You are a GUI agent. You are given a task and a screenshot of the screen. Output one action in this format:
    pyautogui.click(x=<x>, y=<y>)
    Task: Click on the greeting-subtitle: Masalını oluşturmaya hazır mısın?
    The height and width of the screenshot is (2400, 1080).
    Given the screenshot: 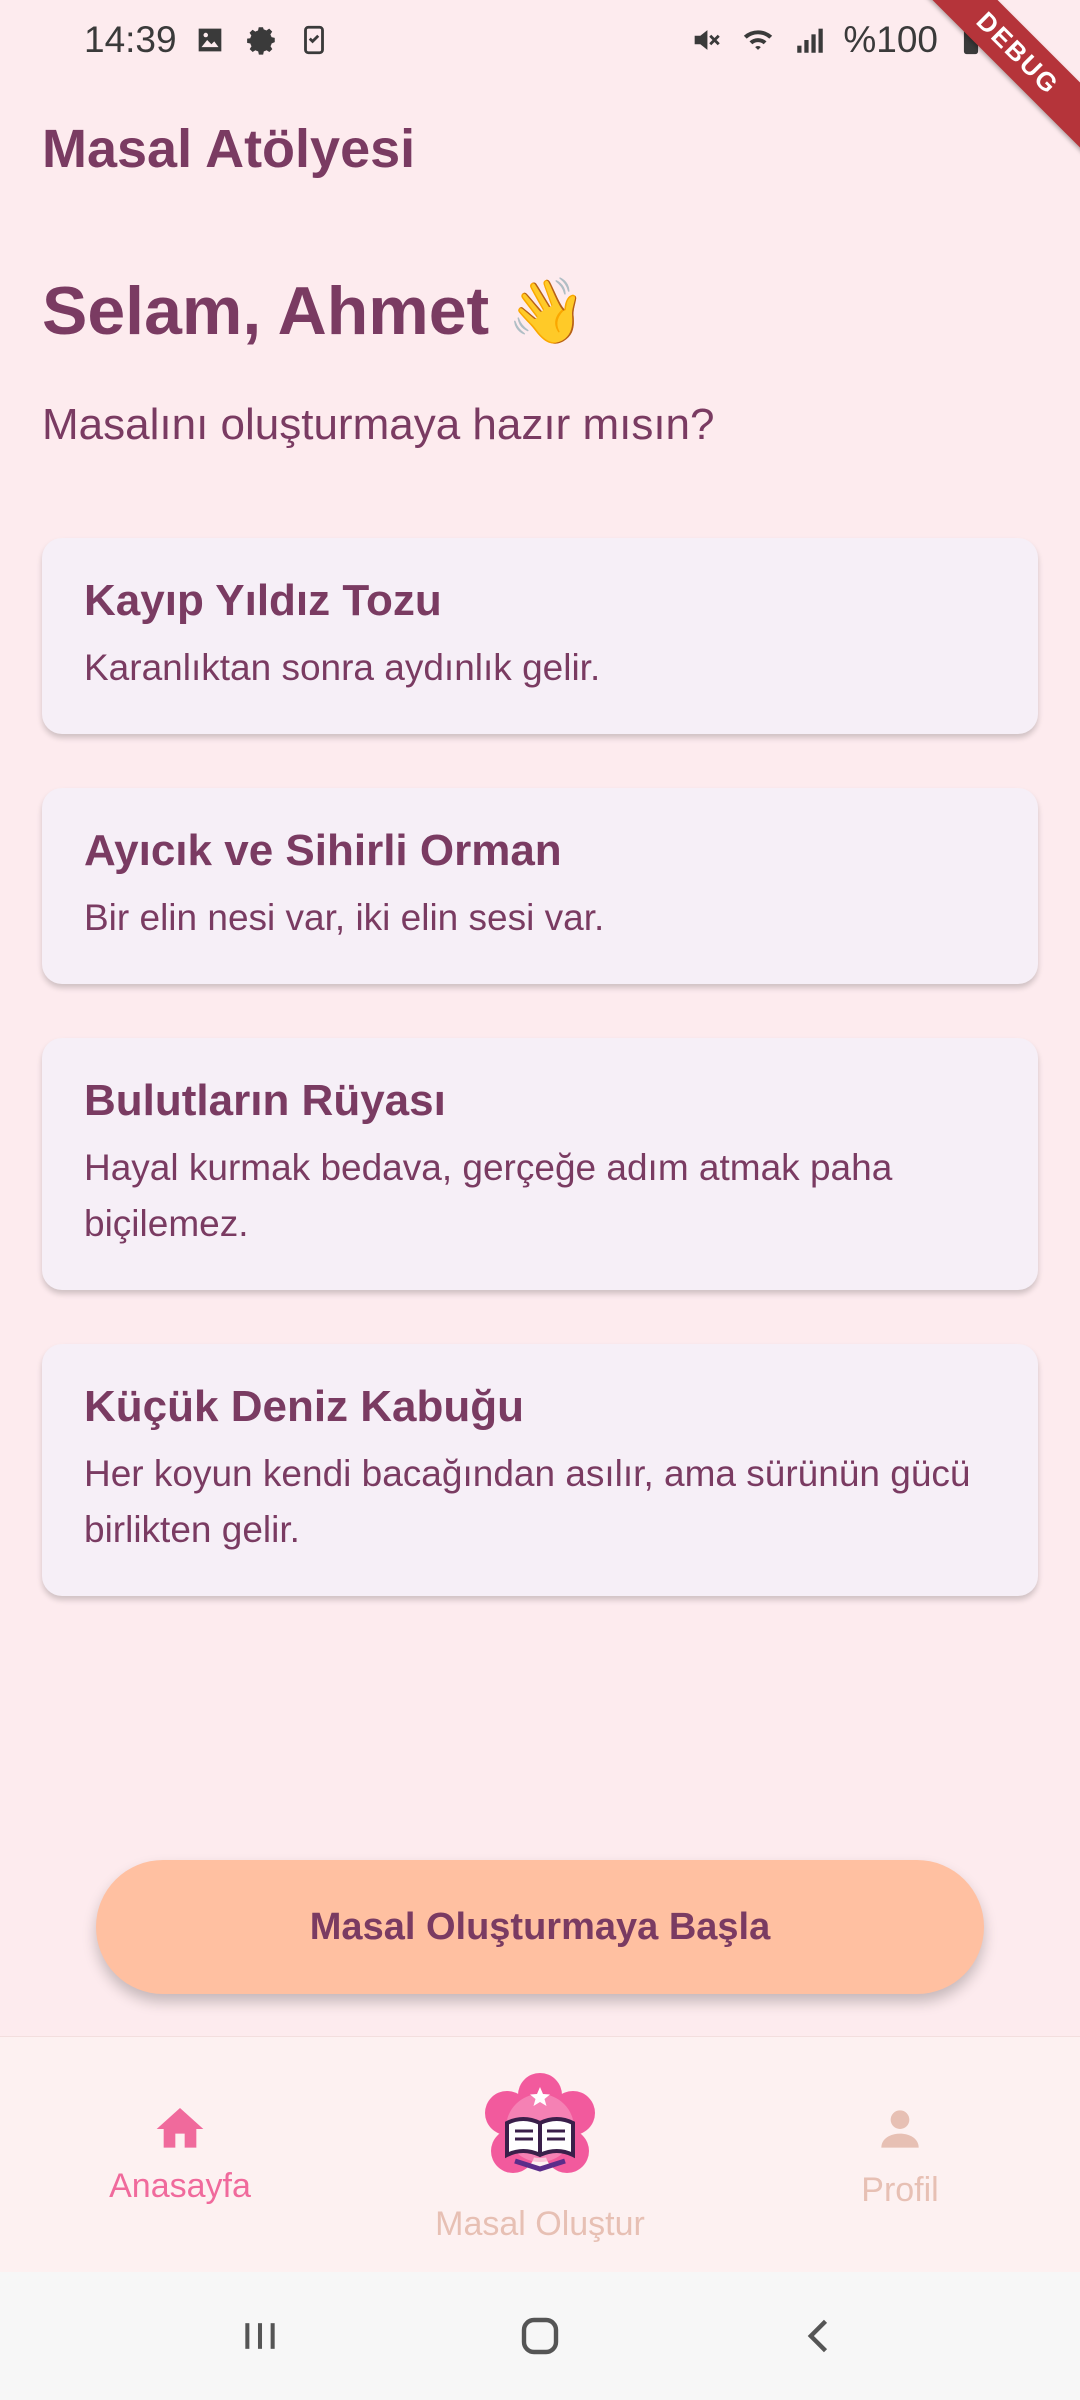 What is the action you would take?
    pyautogui.click(x=378, y=424)
    